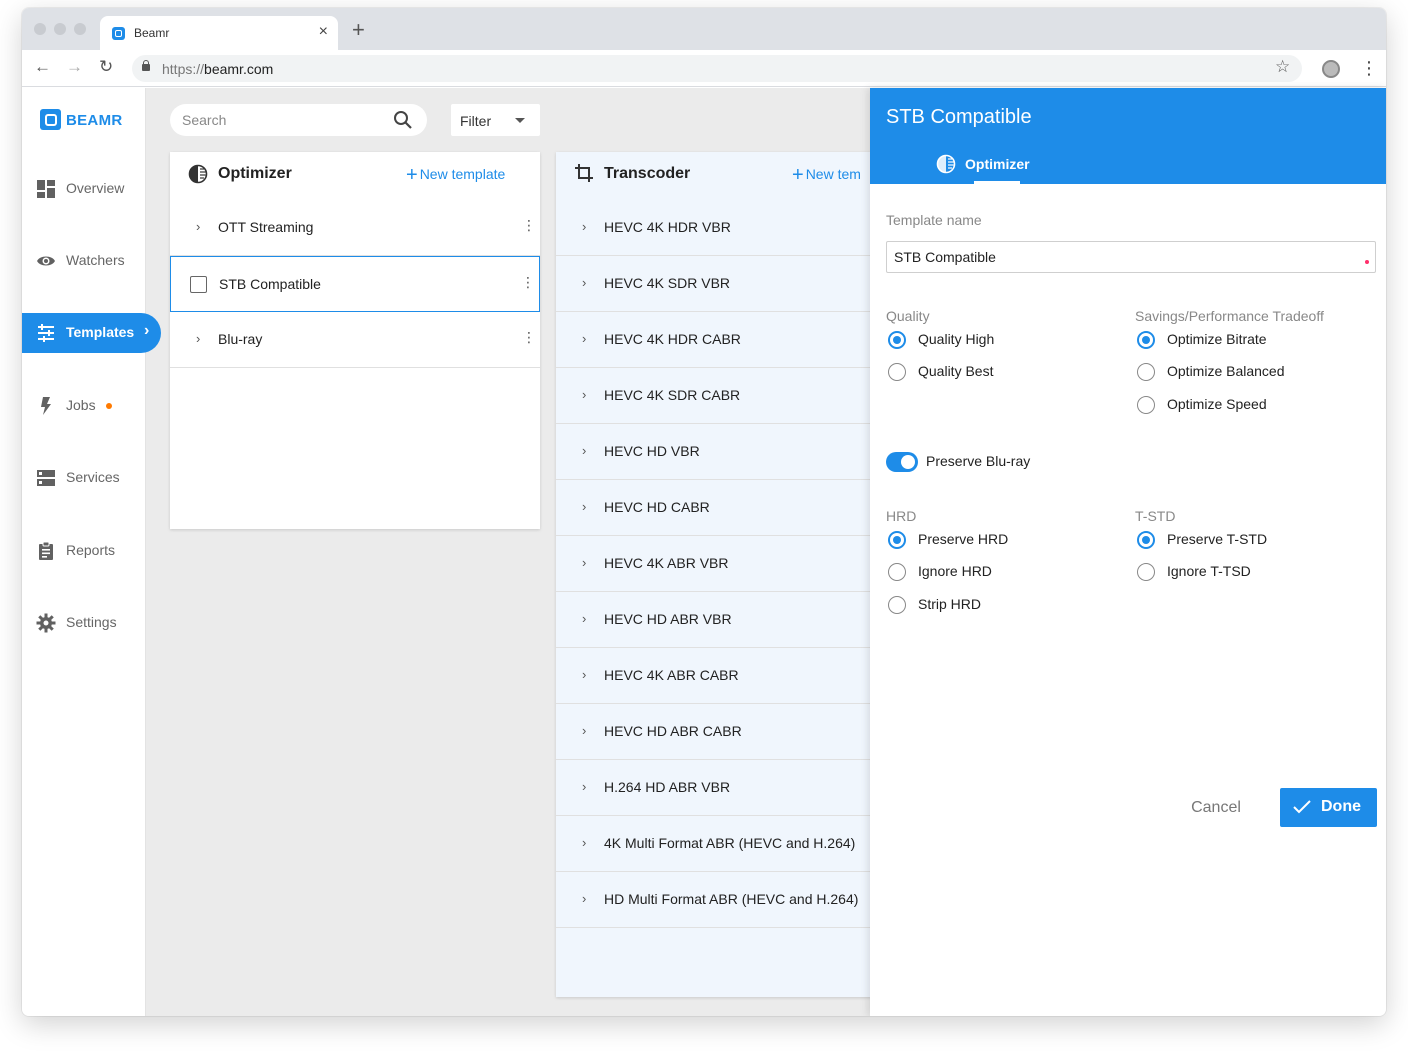 The image size is (1408, 1051). Describe the element at coordinates (42, 67) in the screenshot. I see `back-arrow-icon: ←` at that location.